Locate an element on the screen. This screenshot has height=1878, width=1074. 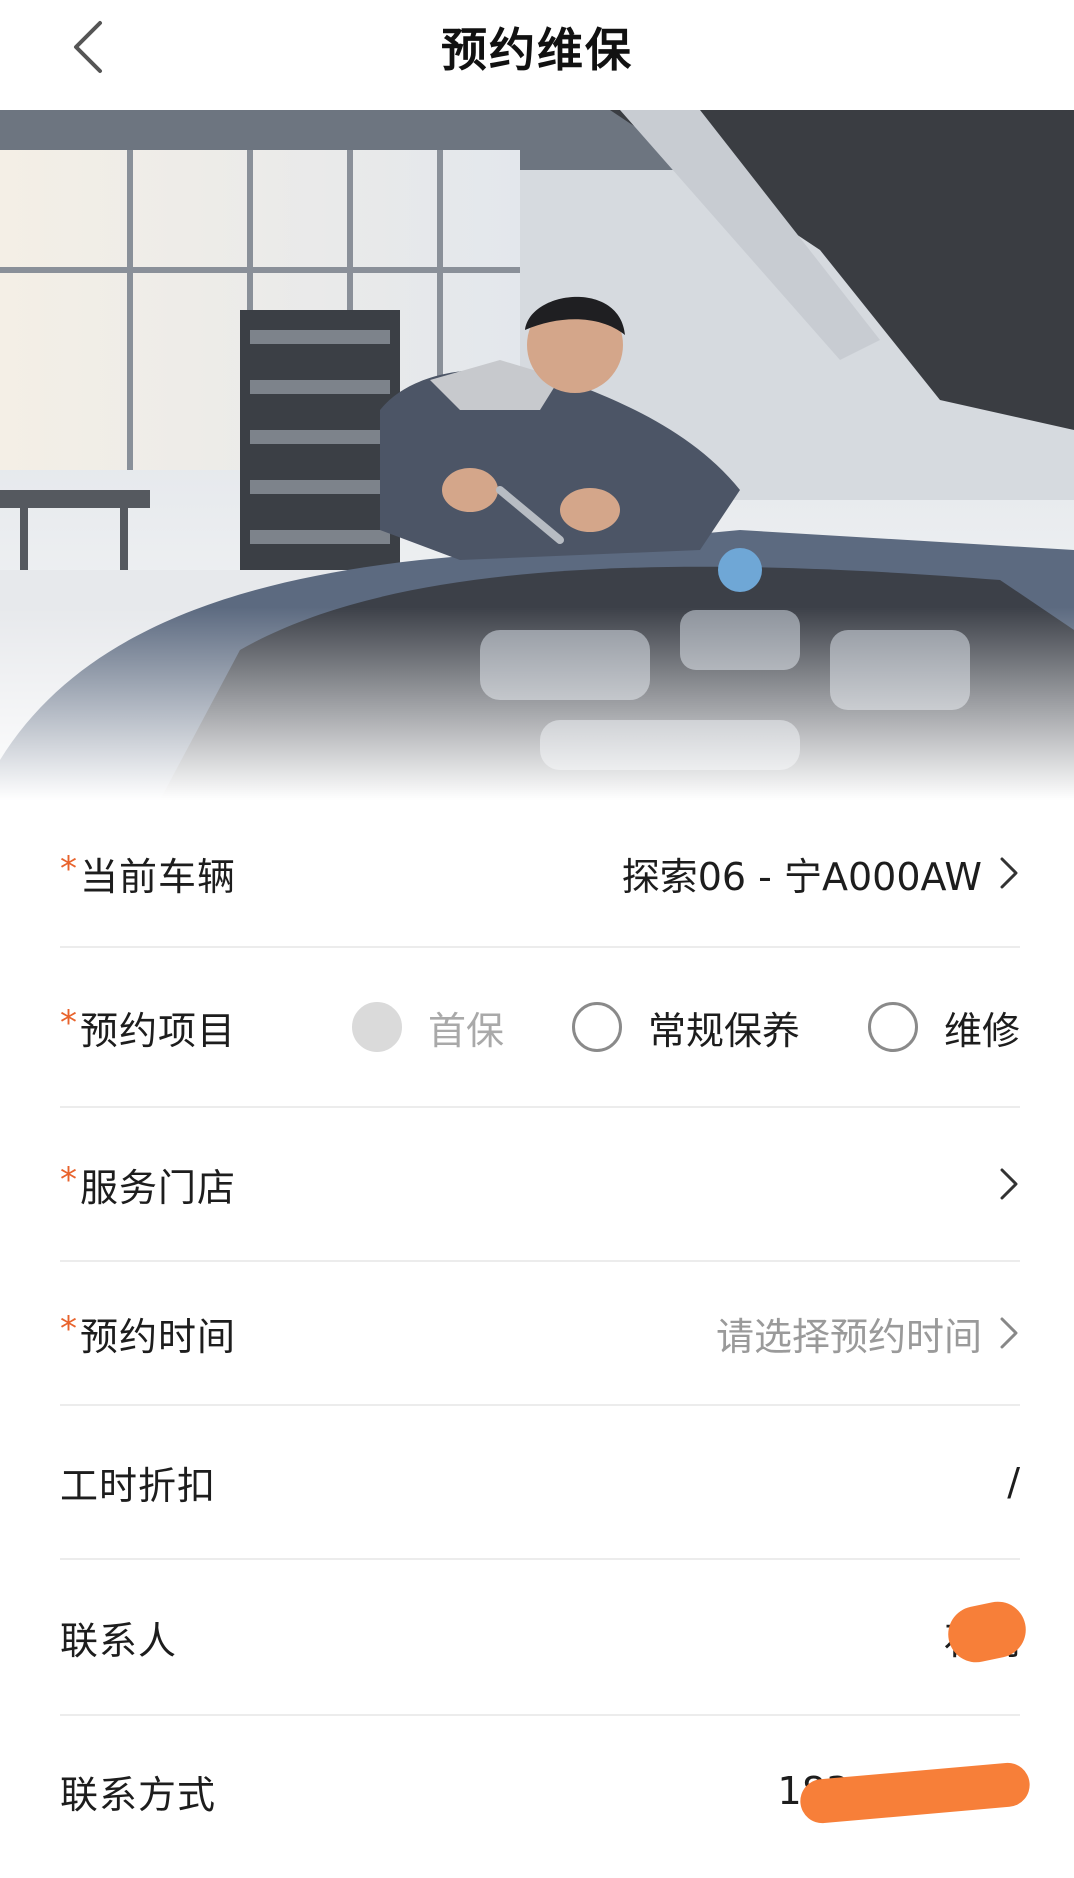
contact-method-label: 联系方式 is located at coordinates (138, 1794).